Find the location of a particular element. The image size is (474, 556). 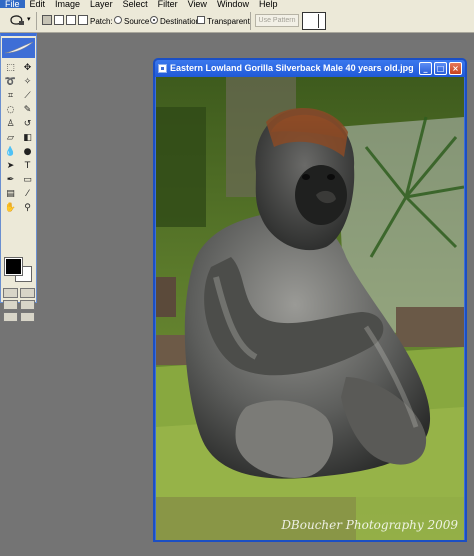

feather-icon is located at coordinates (19, 47).